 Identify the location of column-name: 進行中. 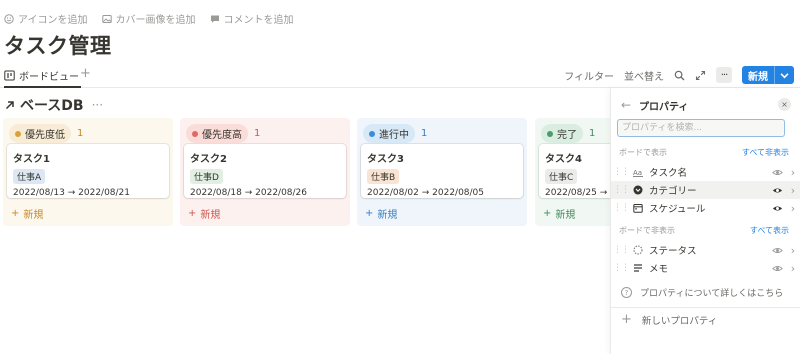
(394, 135).